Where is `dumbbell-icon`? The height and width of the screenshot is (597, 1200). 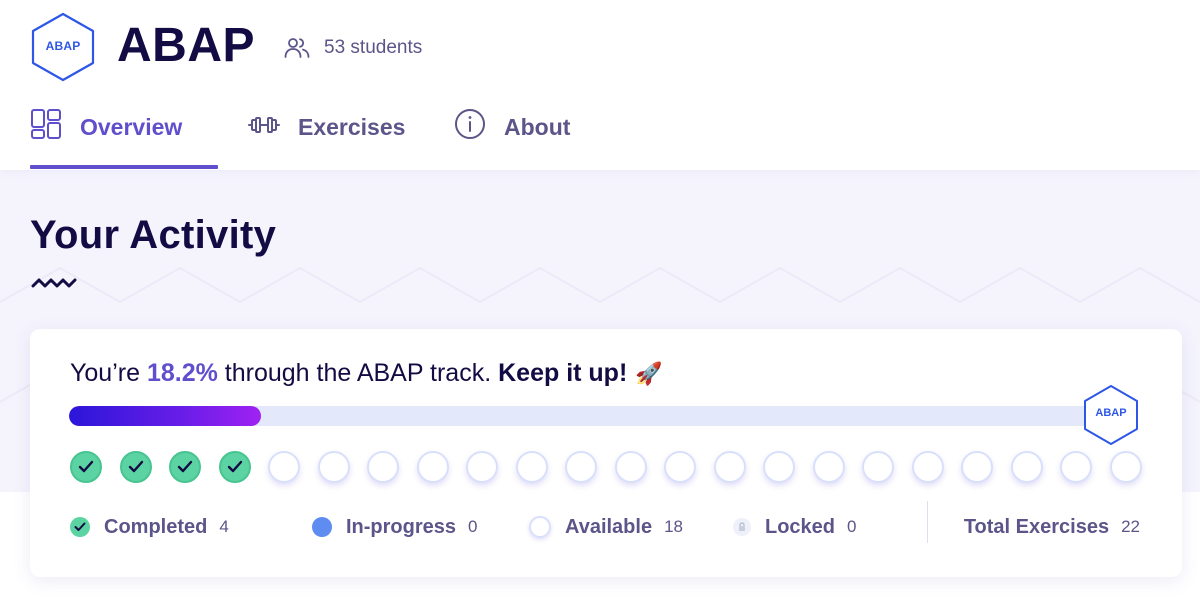 dumbbell-icon is located at coordinates (264, 127).